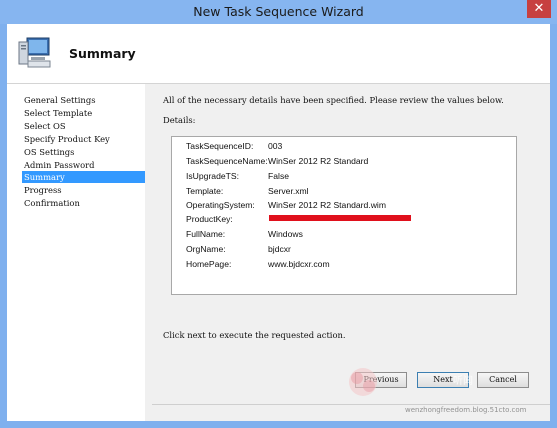 The width and height of the screenshot is (557, 428). What do you see at coordinates (340, 218) in the screenshot?
I see `redaction-bar` at bounding box center [340, 218].